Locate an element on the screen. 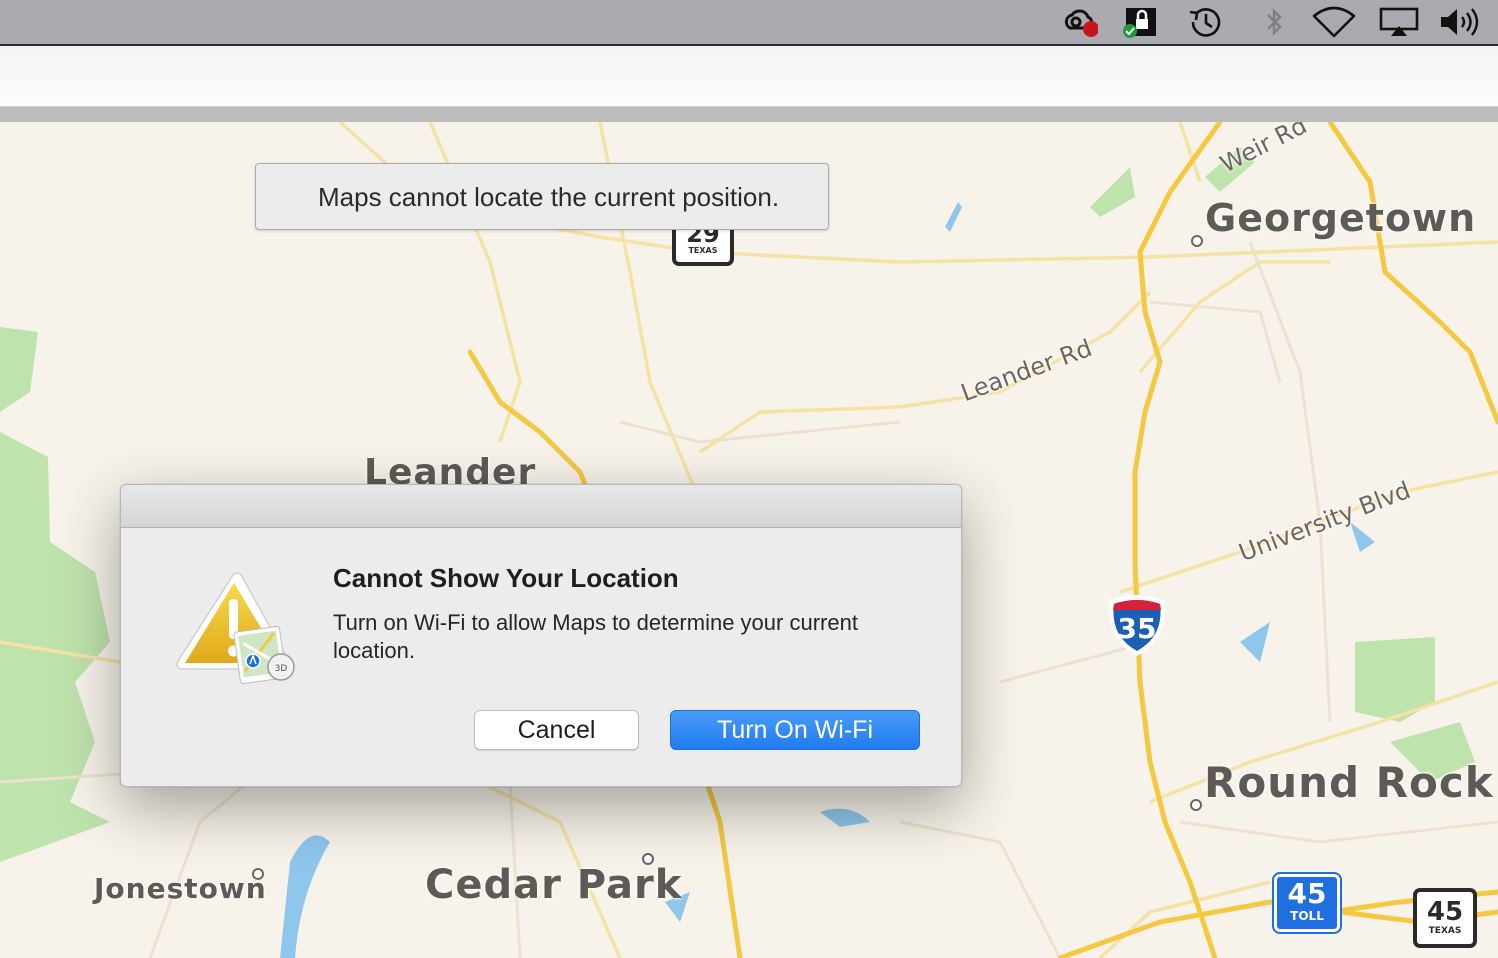 The image size is (1498, 958). location-error-banner: Maps cannot locate the current position. is located at coordinates (542, 196).